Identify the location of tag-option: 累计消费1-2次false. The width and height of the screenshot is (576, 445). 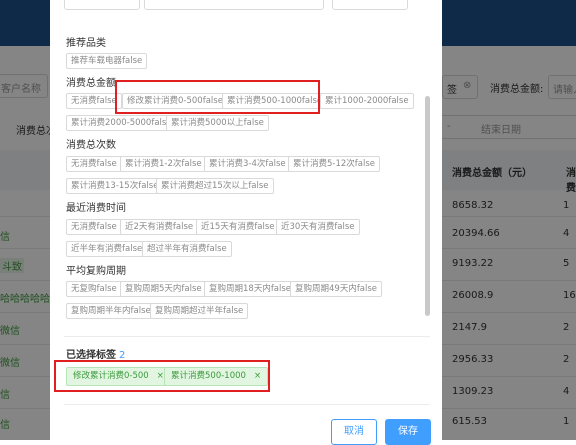
(163, 164).